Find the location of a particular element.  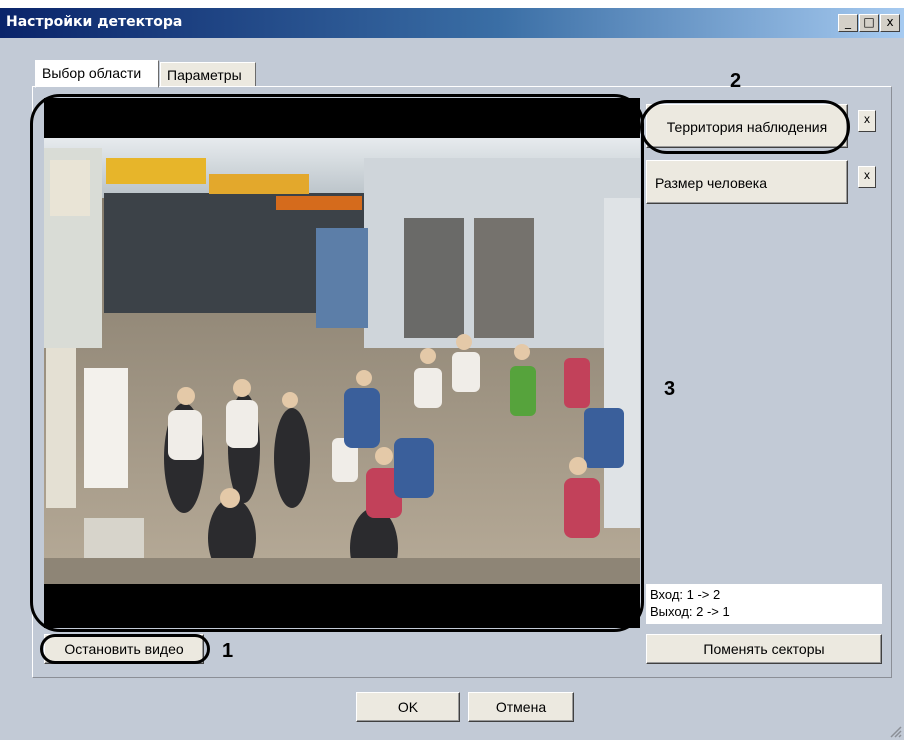

swap-sectors-button: Поменять секторы is located at coordinates (764, 649).